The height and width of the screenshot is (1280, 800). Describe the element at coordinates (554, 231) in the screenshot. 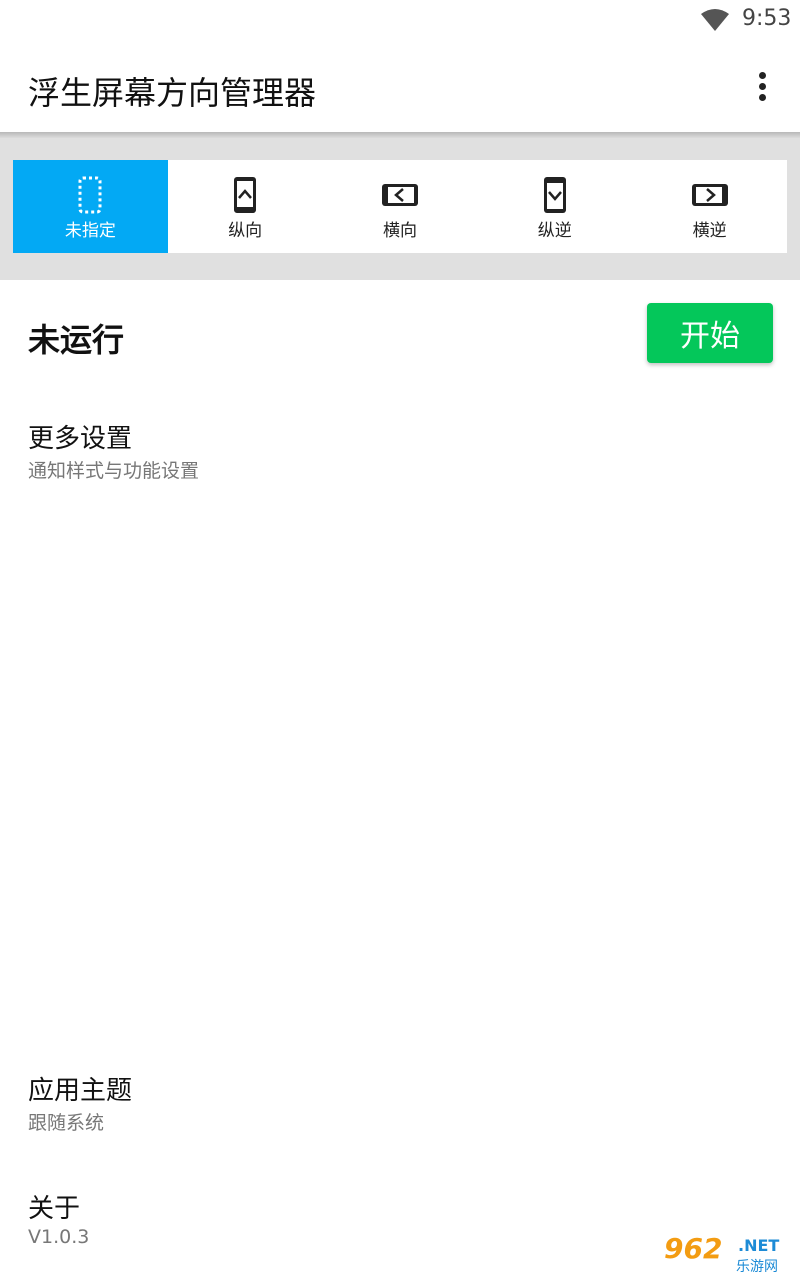

I see `orientation-label: 纵逆` at that location.